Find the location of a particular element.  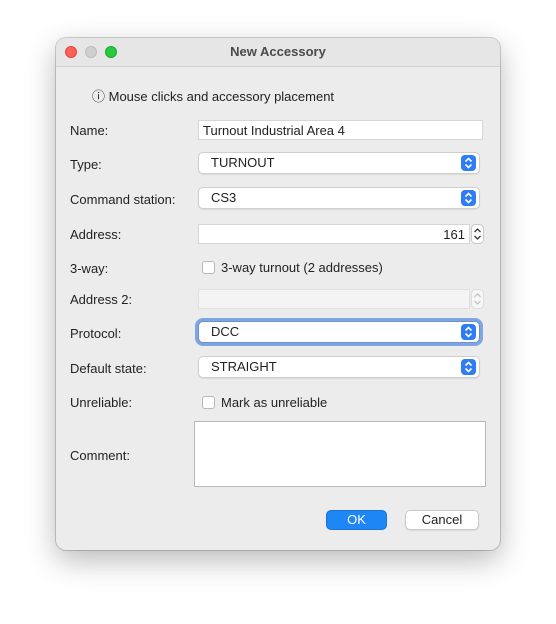

address-input is located at coordinates (334, 234).